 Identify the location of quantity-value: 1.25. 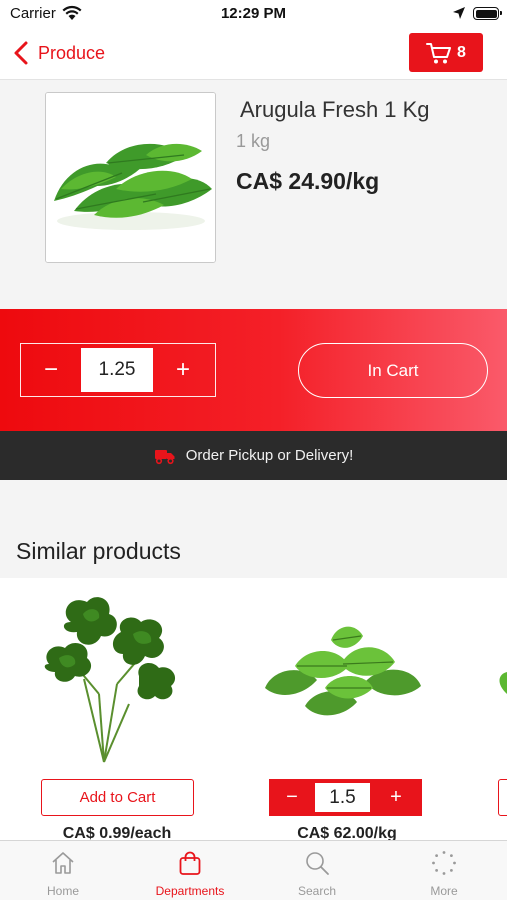
(117, 370).